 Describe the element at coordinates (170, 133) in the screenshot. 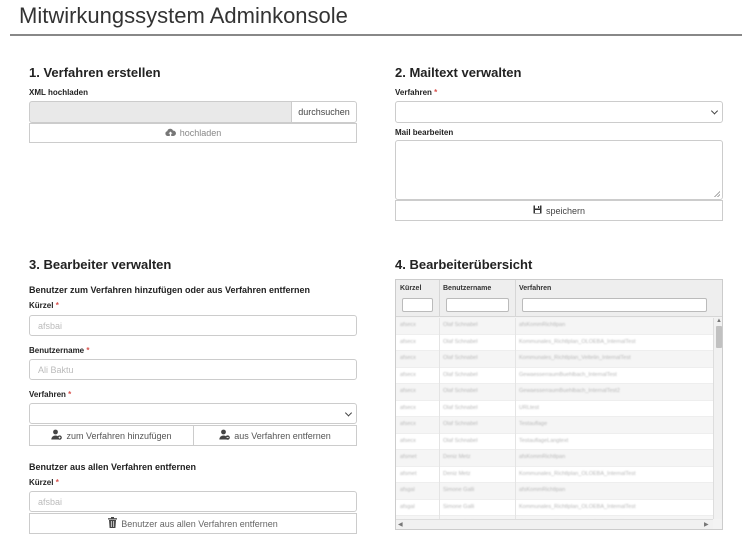

I see `cloud-upload-icon` at that location.